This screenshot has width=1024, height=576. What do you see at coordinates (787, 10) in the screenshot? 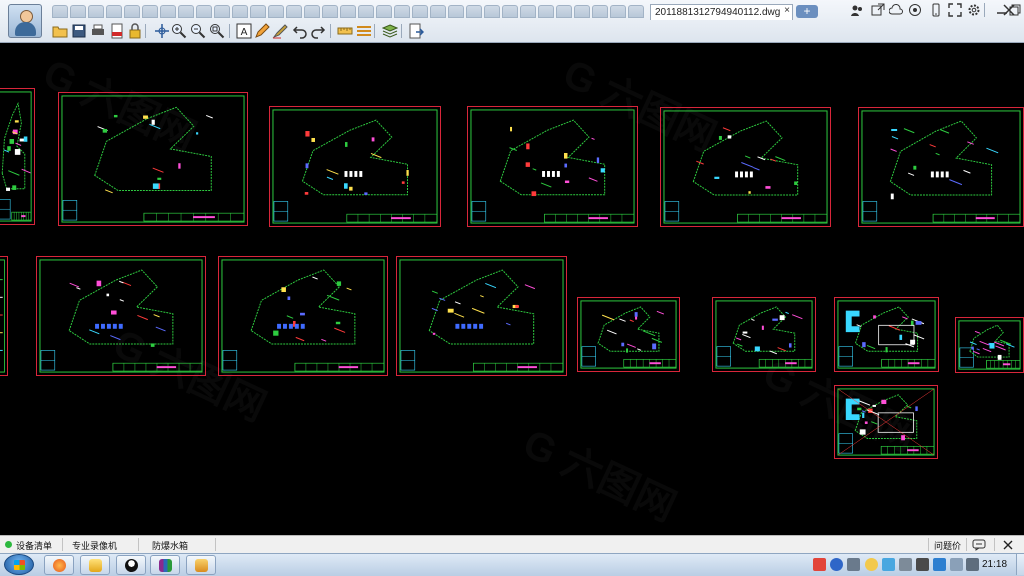
I see `file-tab-close-icon: ×` at bounding box center [787, 10].